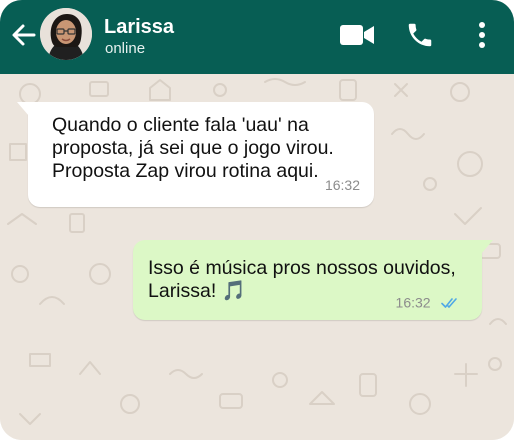 The width and height of the screenshot is (514, 440). What do you see at coordinates (125, 48) in the screenshot?
I see `contact-status: online` at bounding box center [125, 48].